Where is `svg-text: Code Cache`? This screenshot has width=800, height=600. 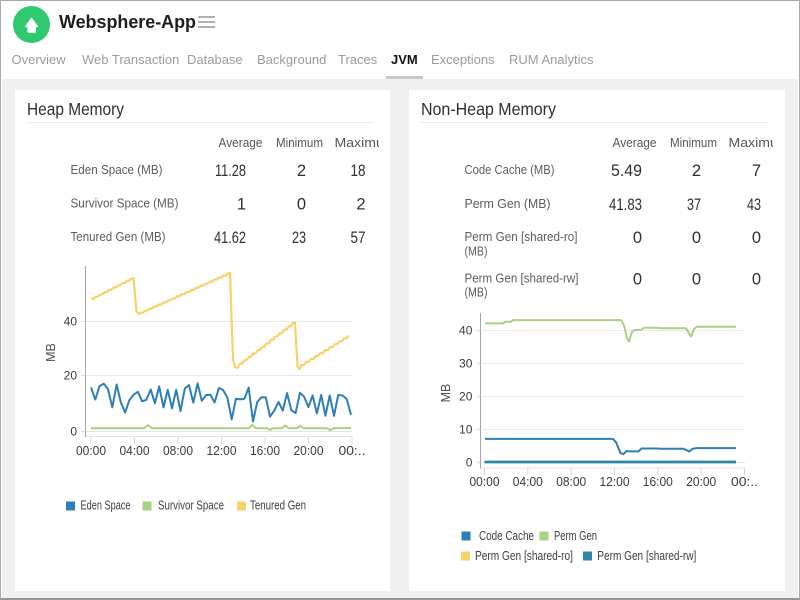 svg-text: Code Cache is located at coordinates (506, 536).